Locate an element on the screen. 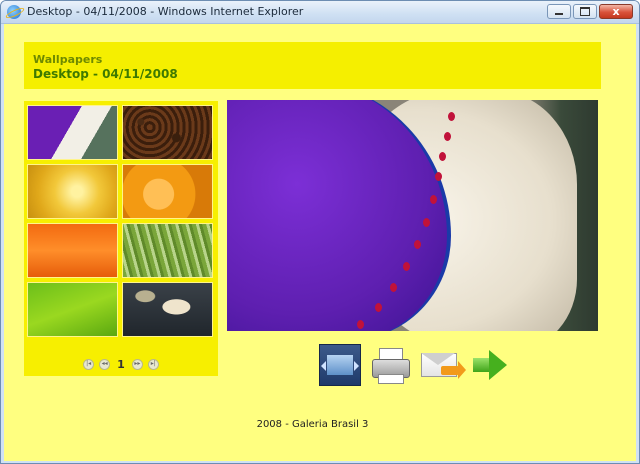 The height and width of the screenshot is (464, 640). maximize-button is located at coordinates (585, 11).